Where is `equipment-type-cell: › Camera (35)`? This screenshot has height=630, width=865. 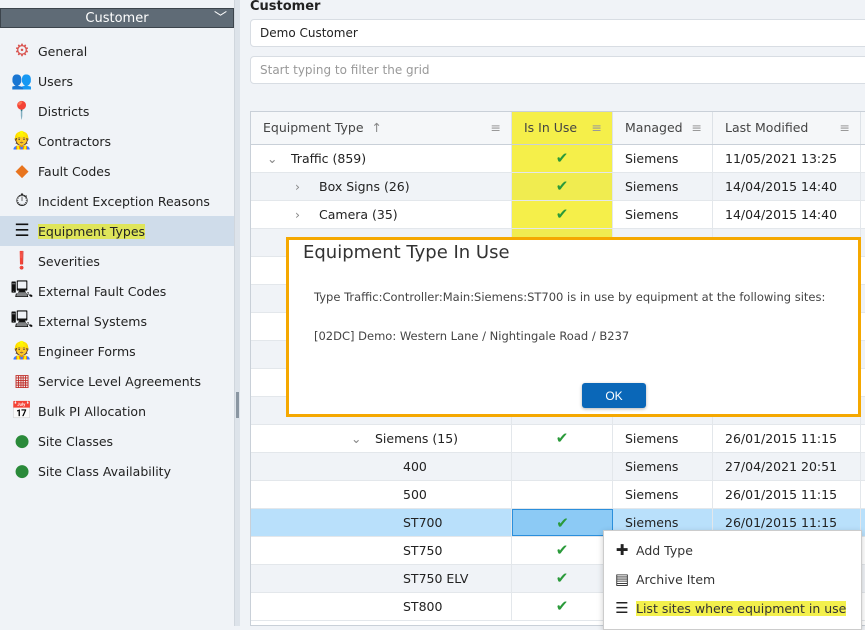
equipment-type-cell: › Camera (35) is located at coordinates (381, 214).